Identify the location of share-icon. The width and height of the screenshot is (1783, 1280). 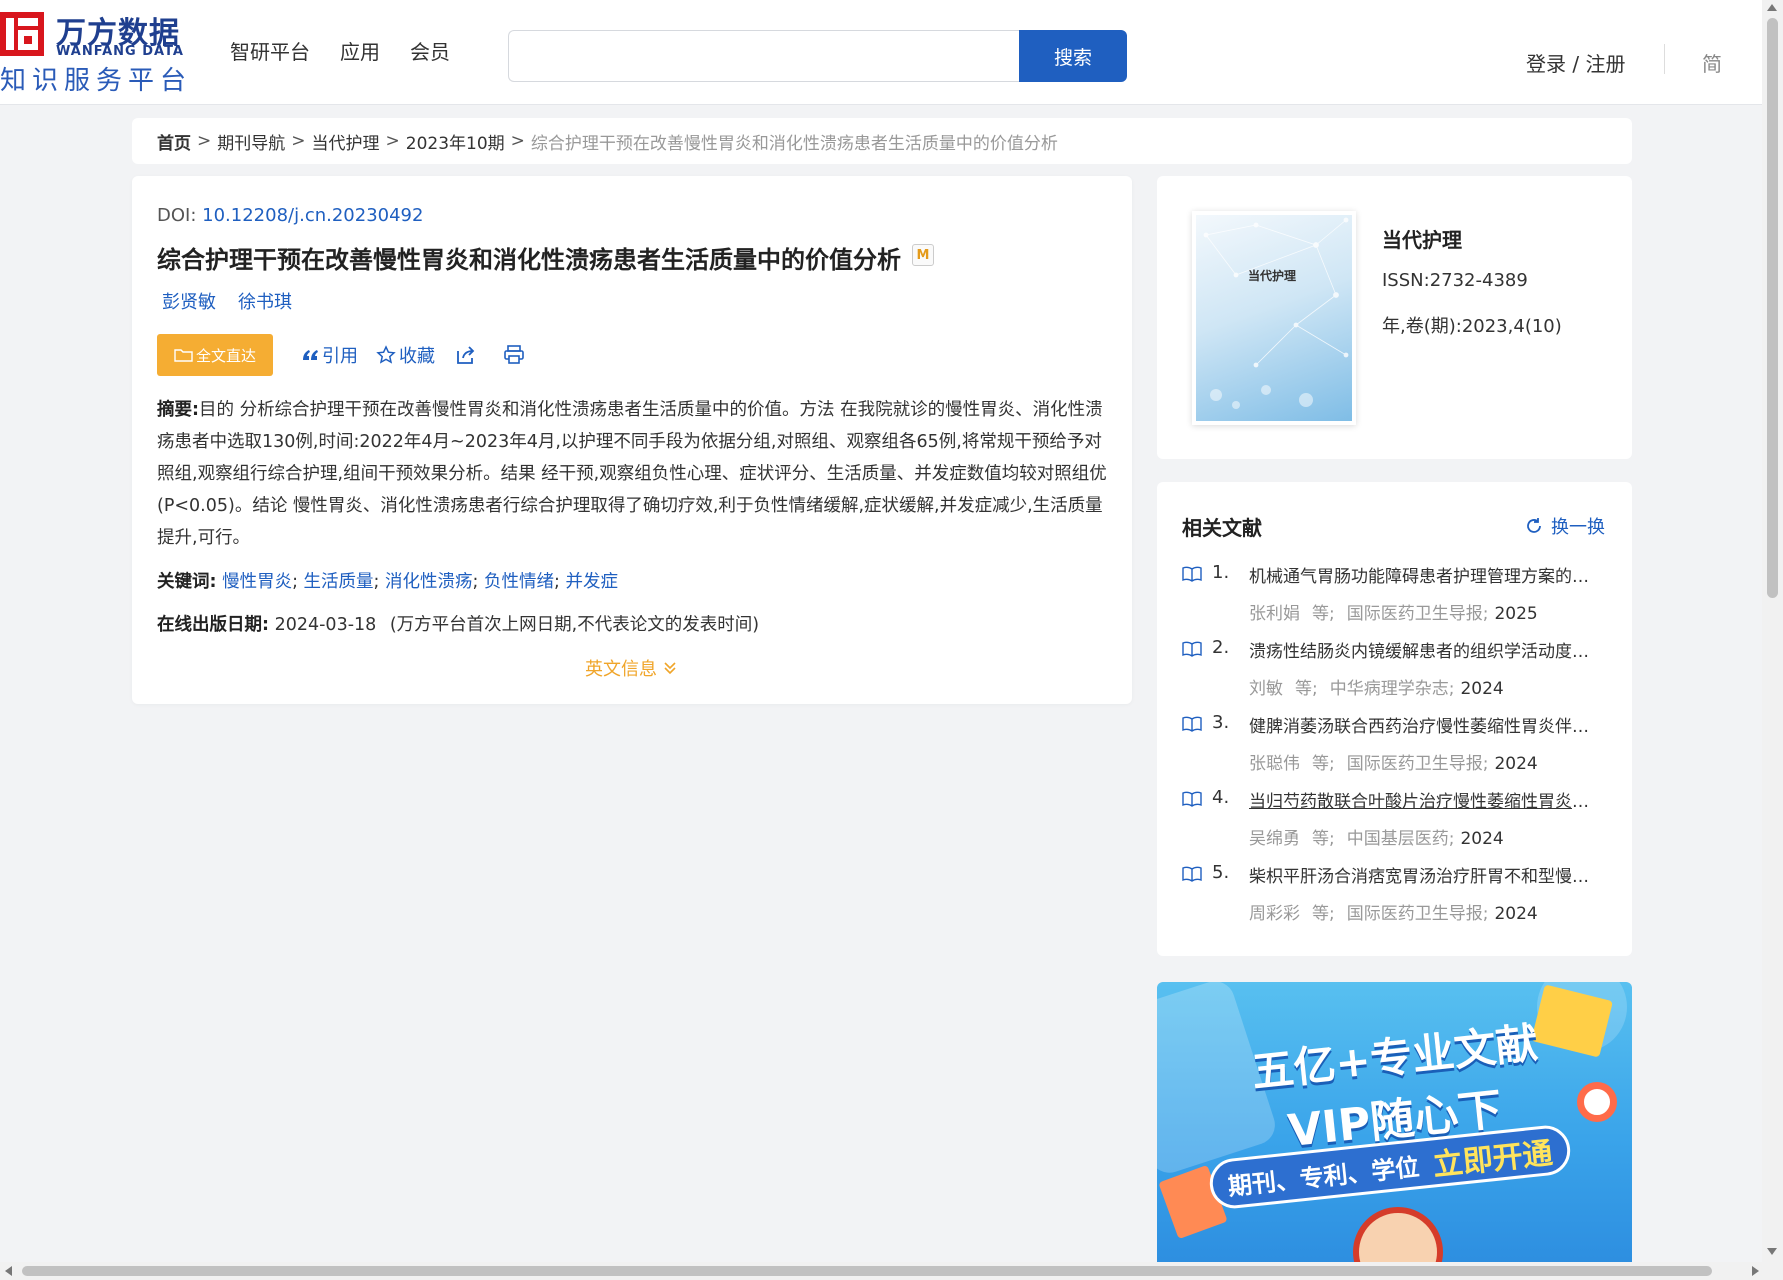
(466, 355).